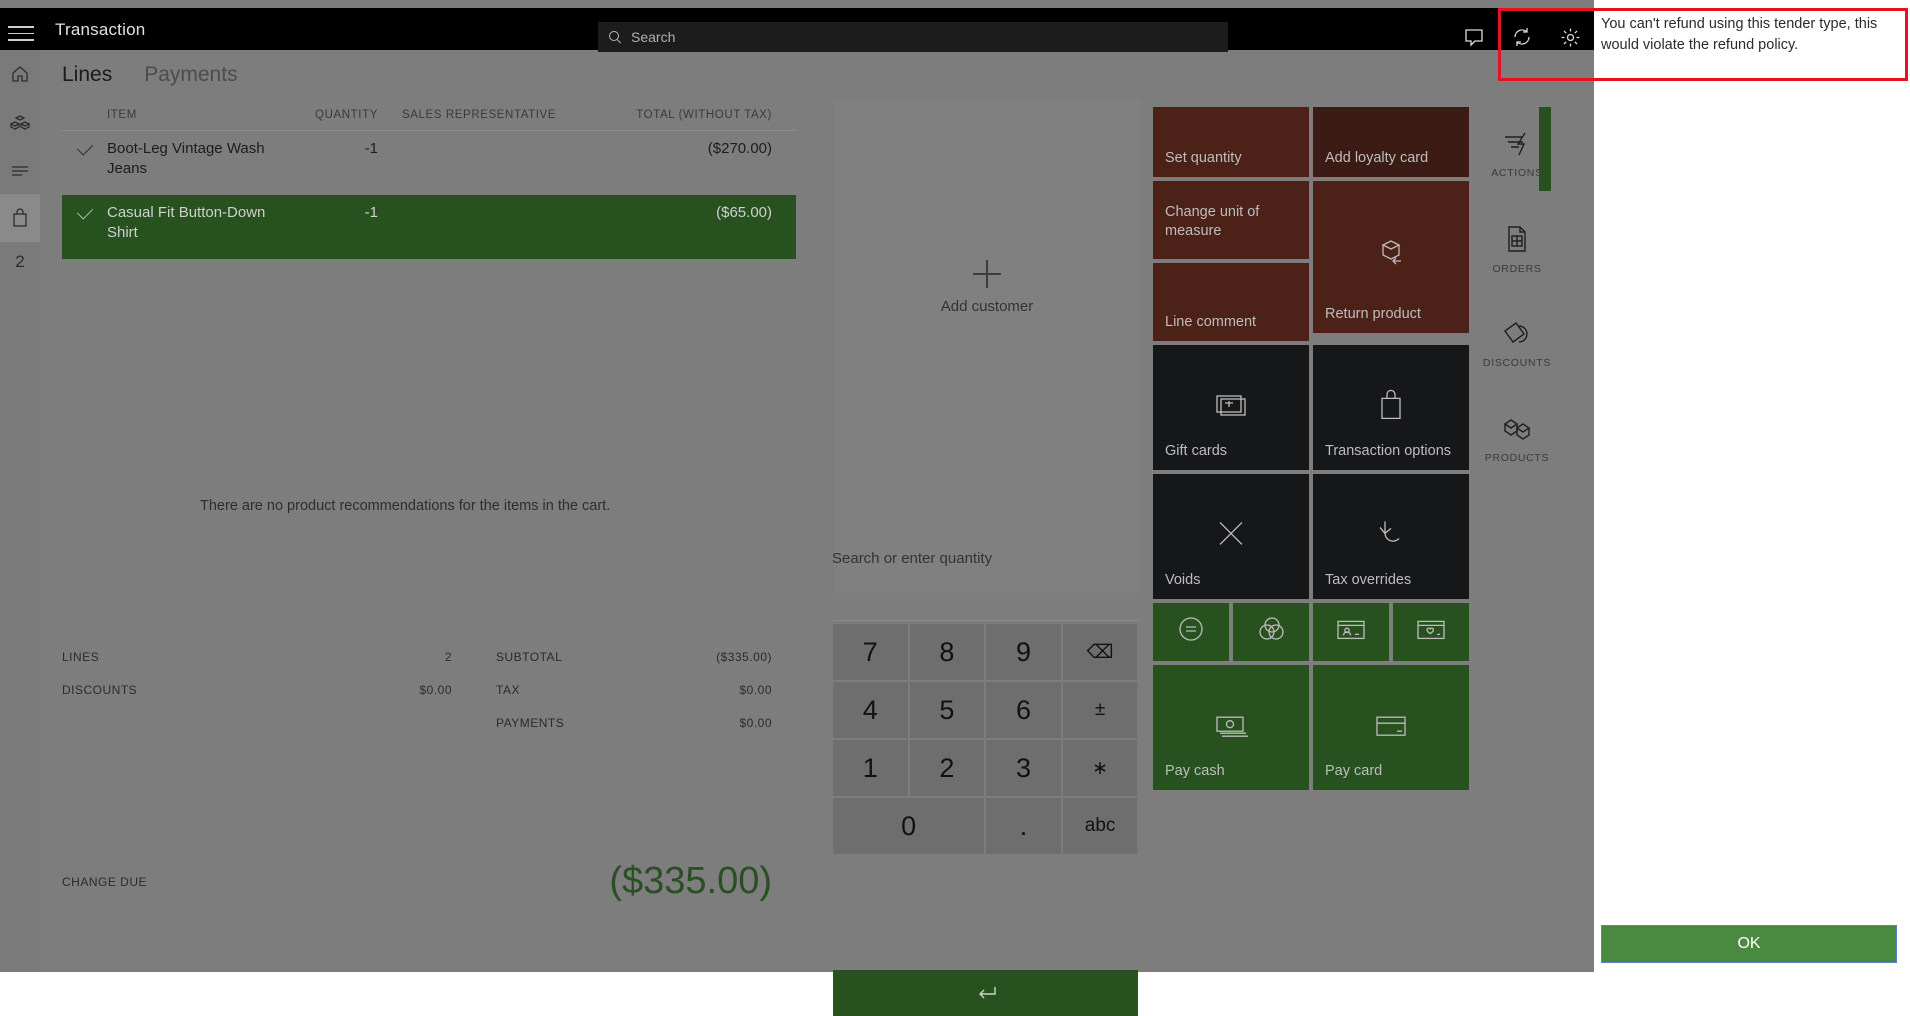 This screenshot has height=1016, width=1910. I want to click on row-quantity: -1, so click(371, 148).